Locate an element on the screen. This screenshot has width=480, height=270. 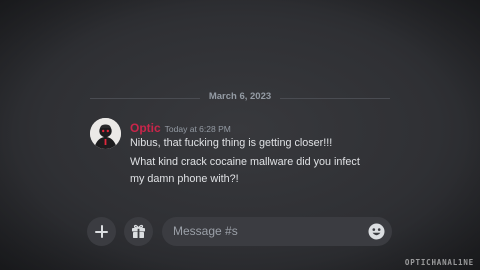
masked-figure-avatar-icon is located at coordinates (105, 133).